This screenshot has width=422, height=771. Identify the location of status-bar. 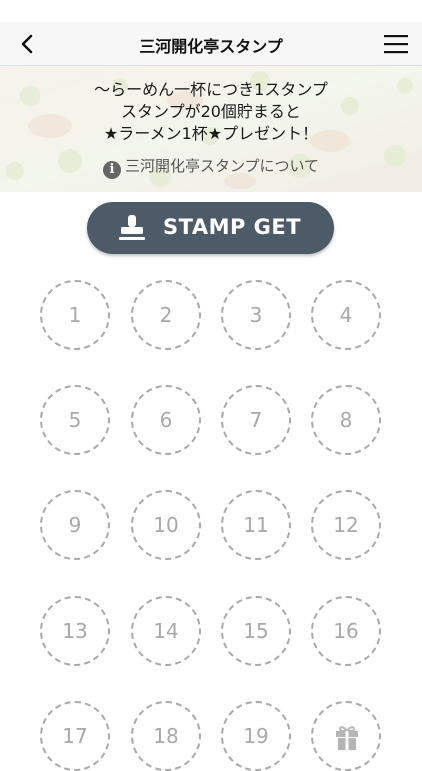
(211, 11).